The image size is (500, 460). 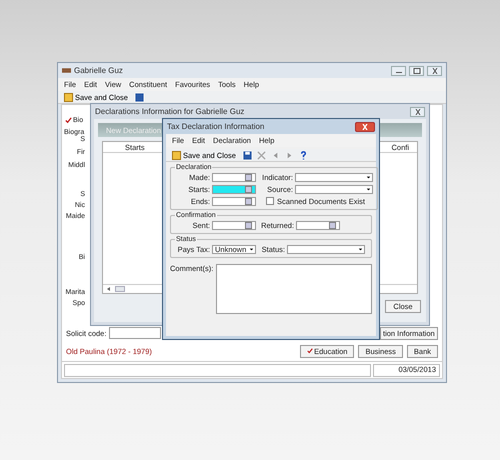 I want to click on maximize-icon, so click(x=417, y=71).